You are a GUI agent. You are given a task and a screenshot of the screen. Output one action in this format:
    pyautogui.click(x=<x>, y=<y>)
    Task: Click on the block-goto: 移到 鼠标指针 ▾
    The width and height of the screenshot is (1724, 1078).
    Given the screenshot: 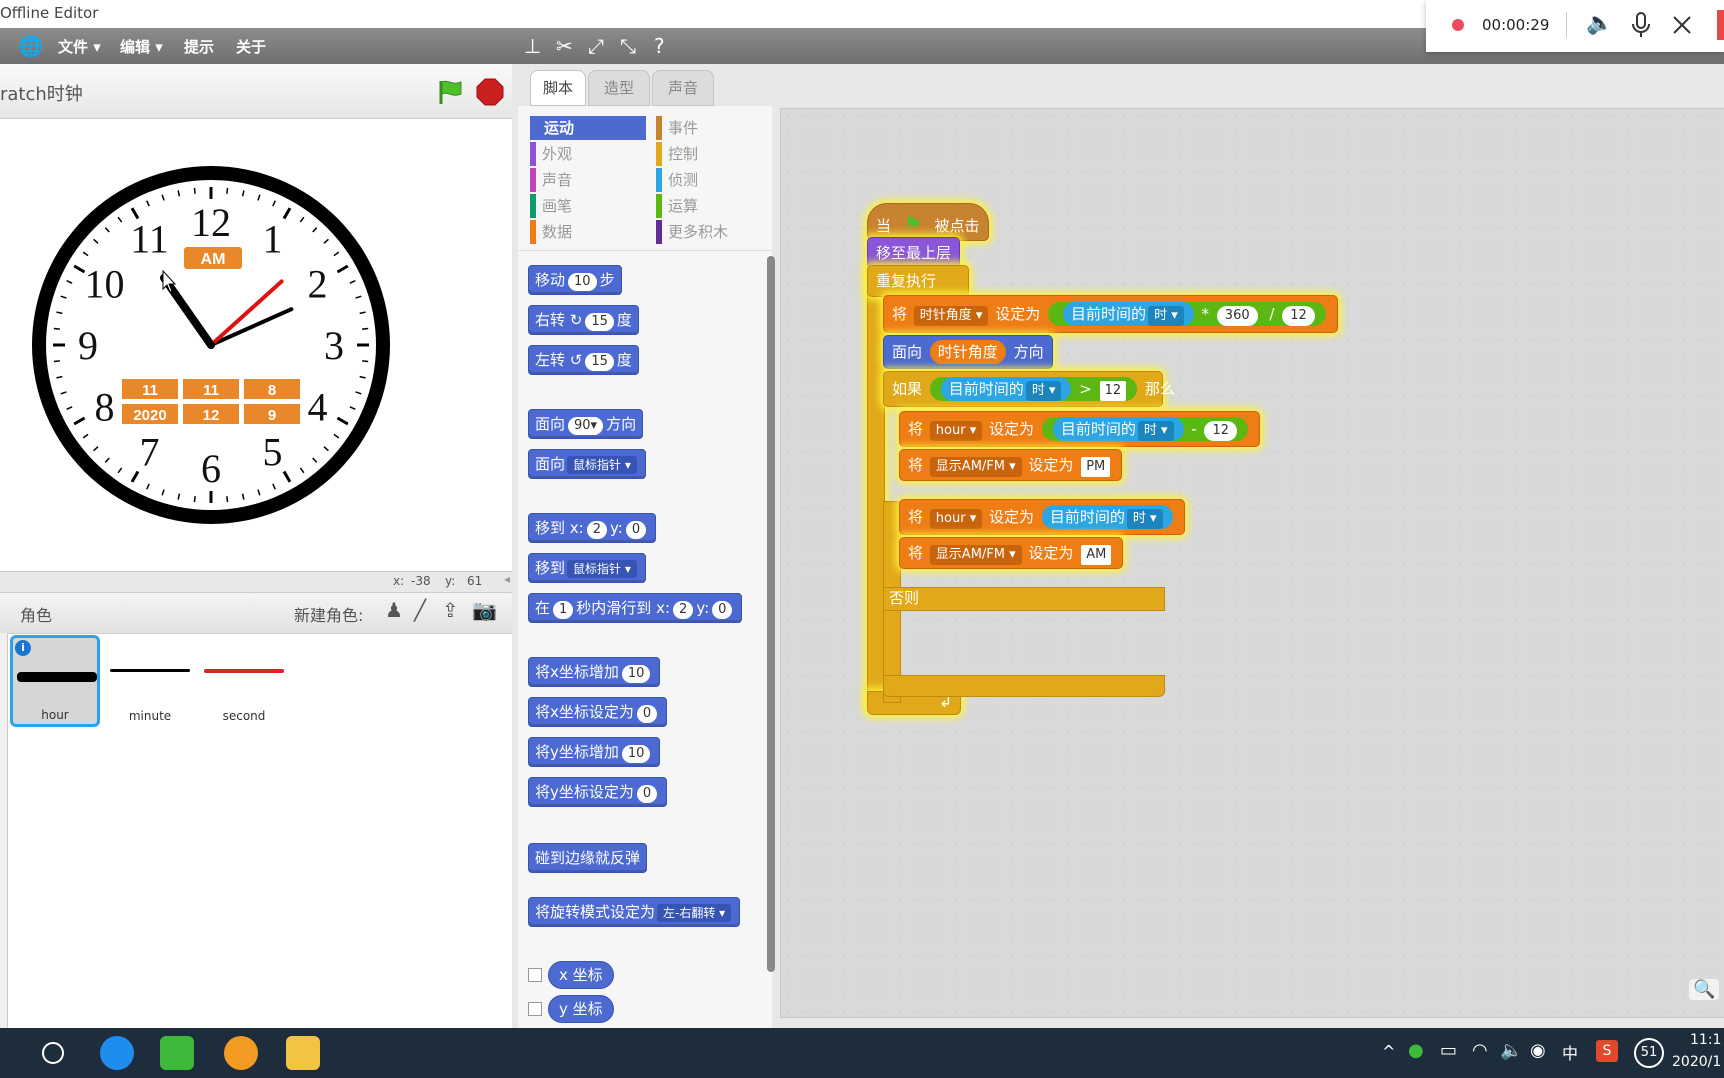 What is the action you would take?
    pyautogui.click(x=587, y=568)
    